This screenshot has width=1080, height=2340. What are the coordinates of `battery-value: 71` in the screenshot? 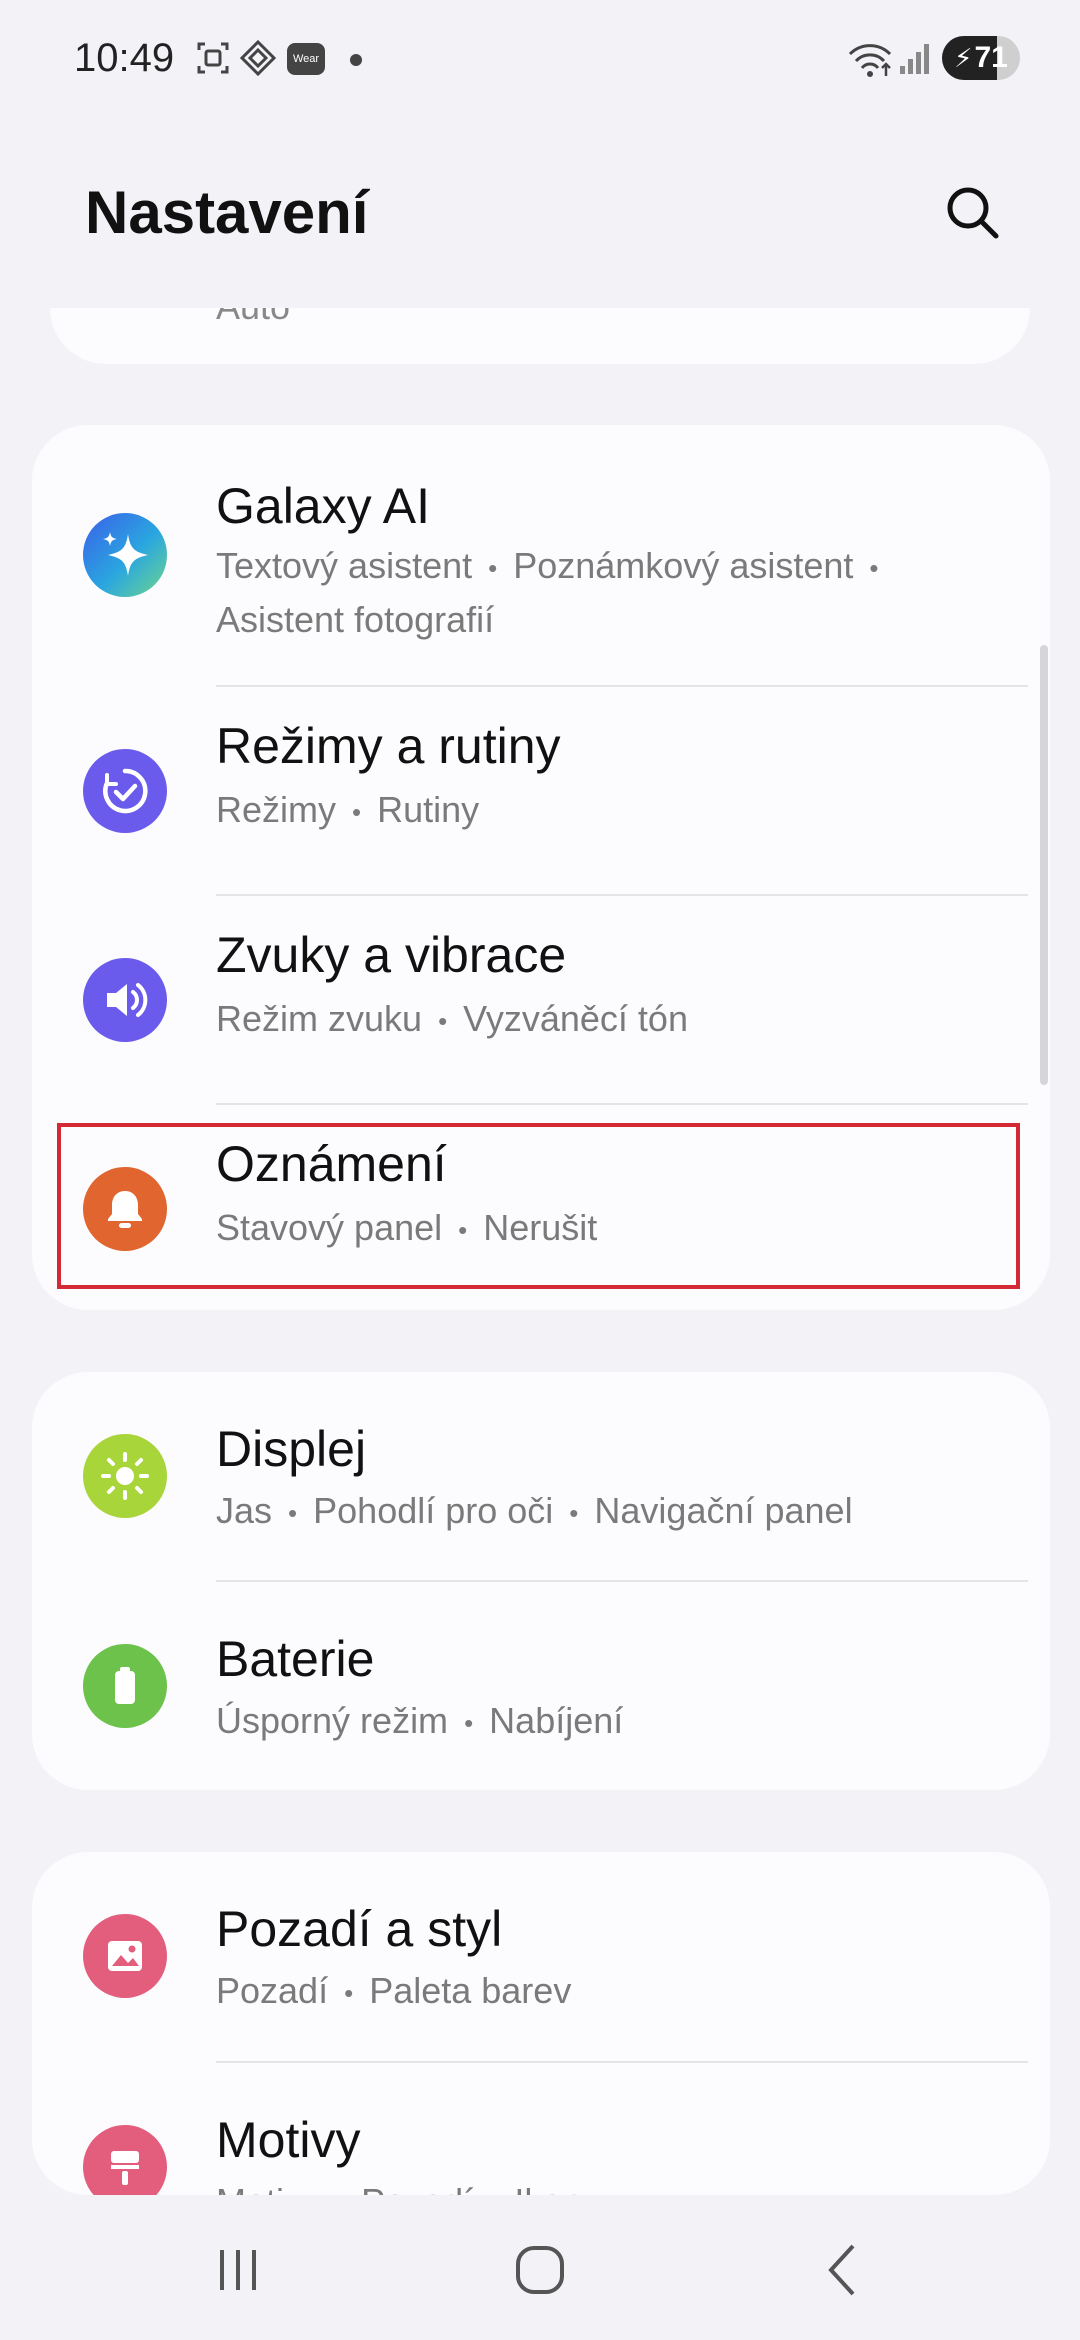 It's located at (991, 57).